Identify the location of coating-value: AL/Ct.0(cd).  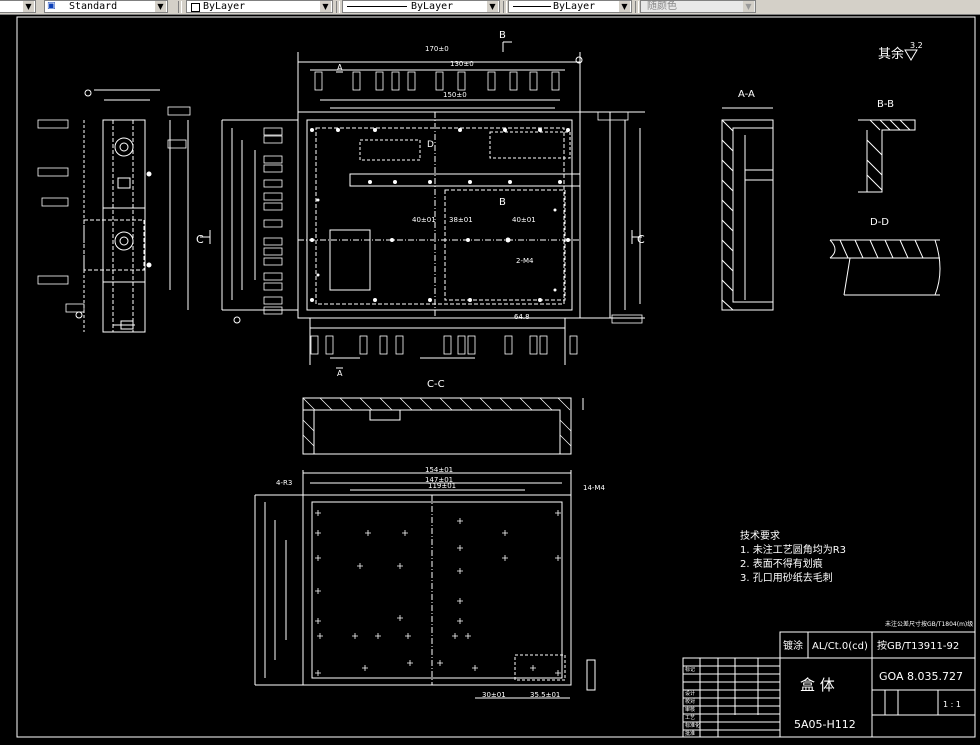
(840, 646).